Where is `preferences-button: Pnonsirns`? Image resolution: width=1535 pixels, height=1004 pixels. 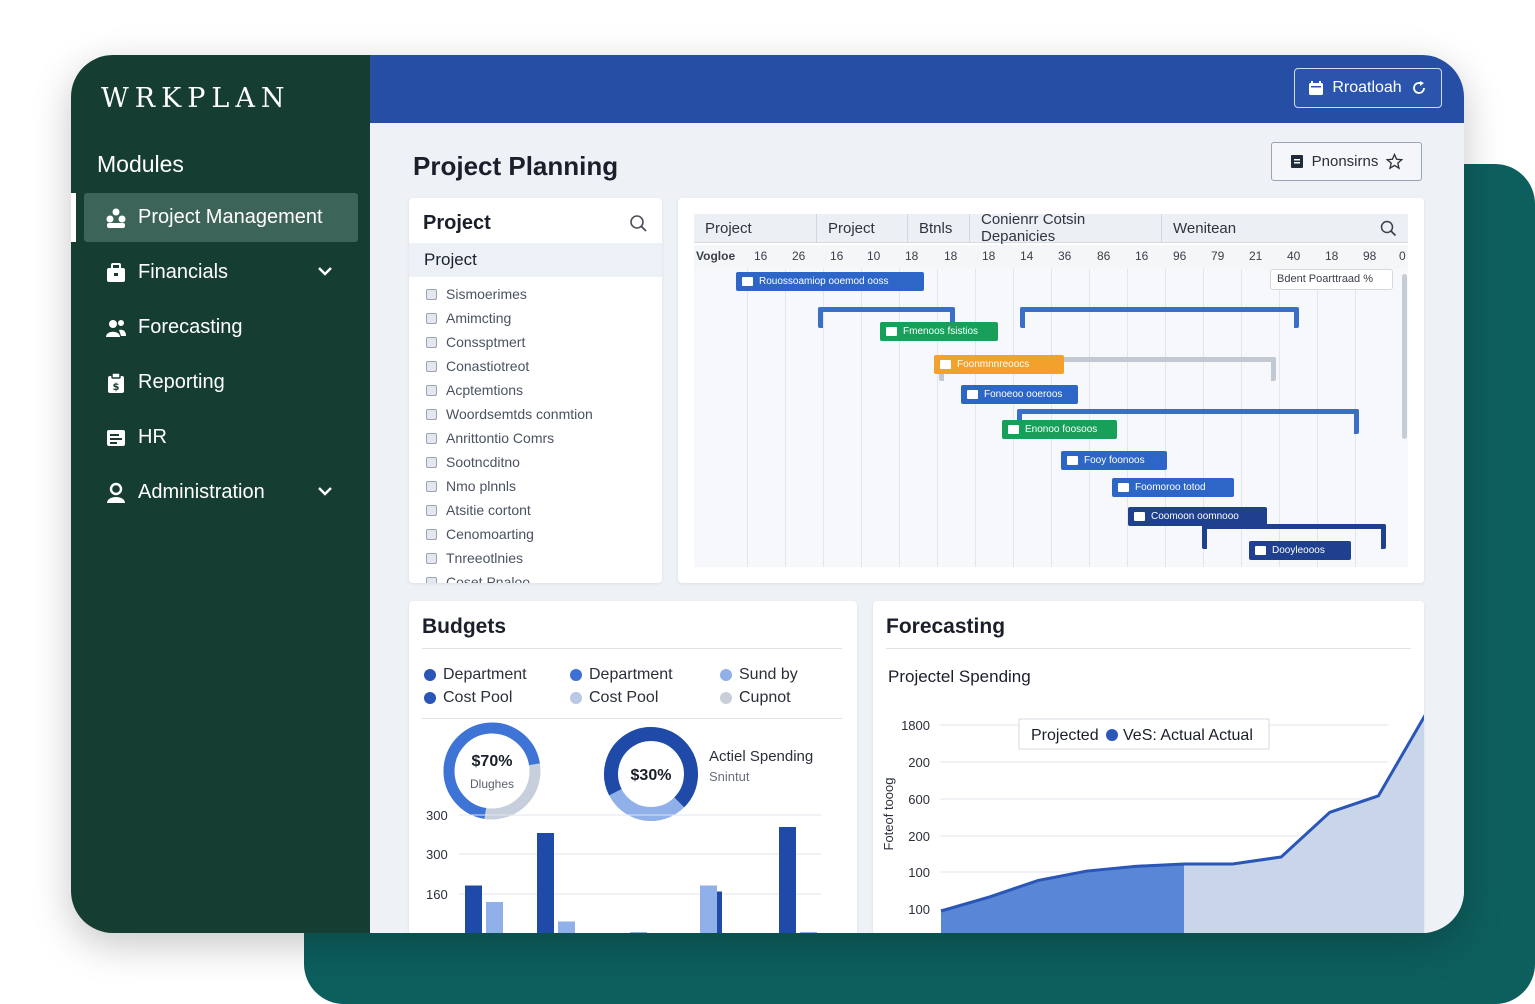 preferences-button: Pnonsirns is located at coordinates (1346, 161).